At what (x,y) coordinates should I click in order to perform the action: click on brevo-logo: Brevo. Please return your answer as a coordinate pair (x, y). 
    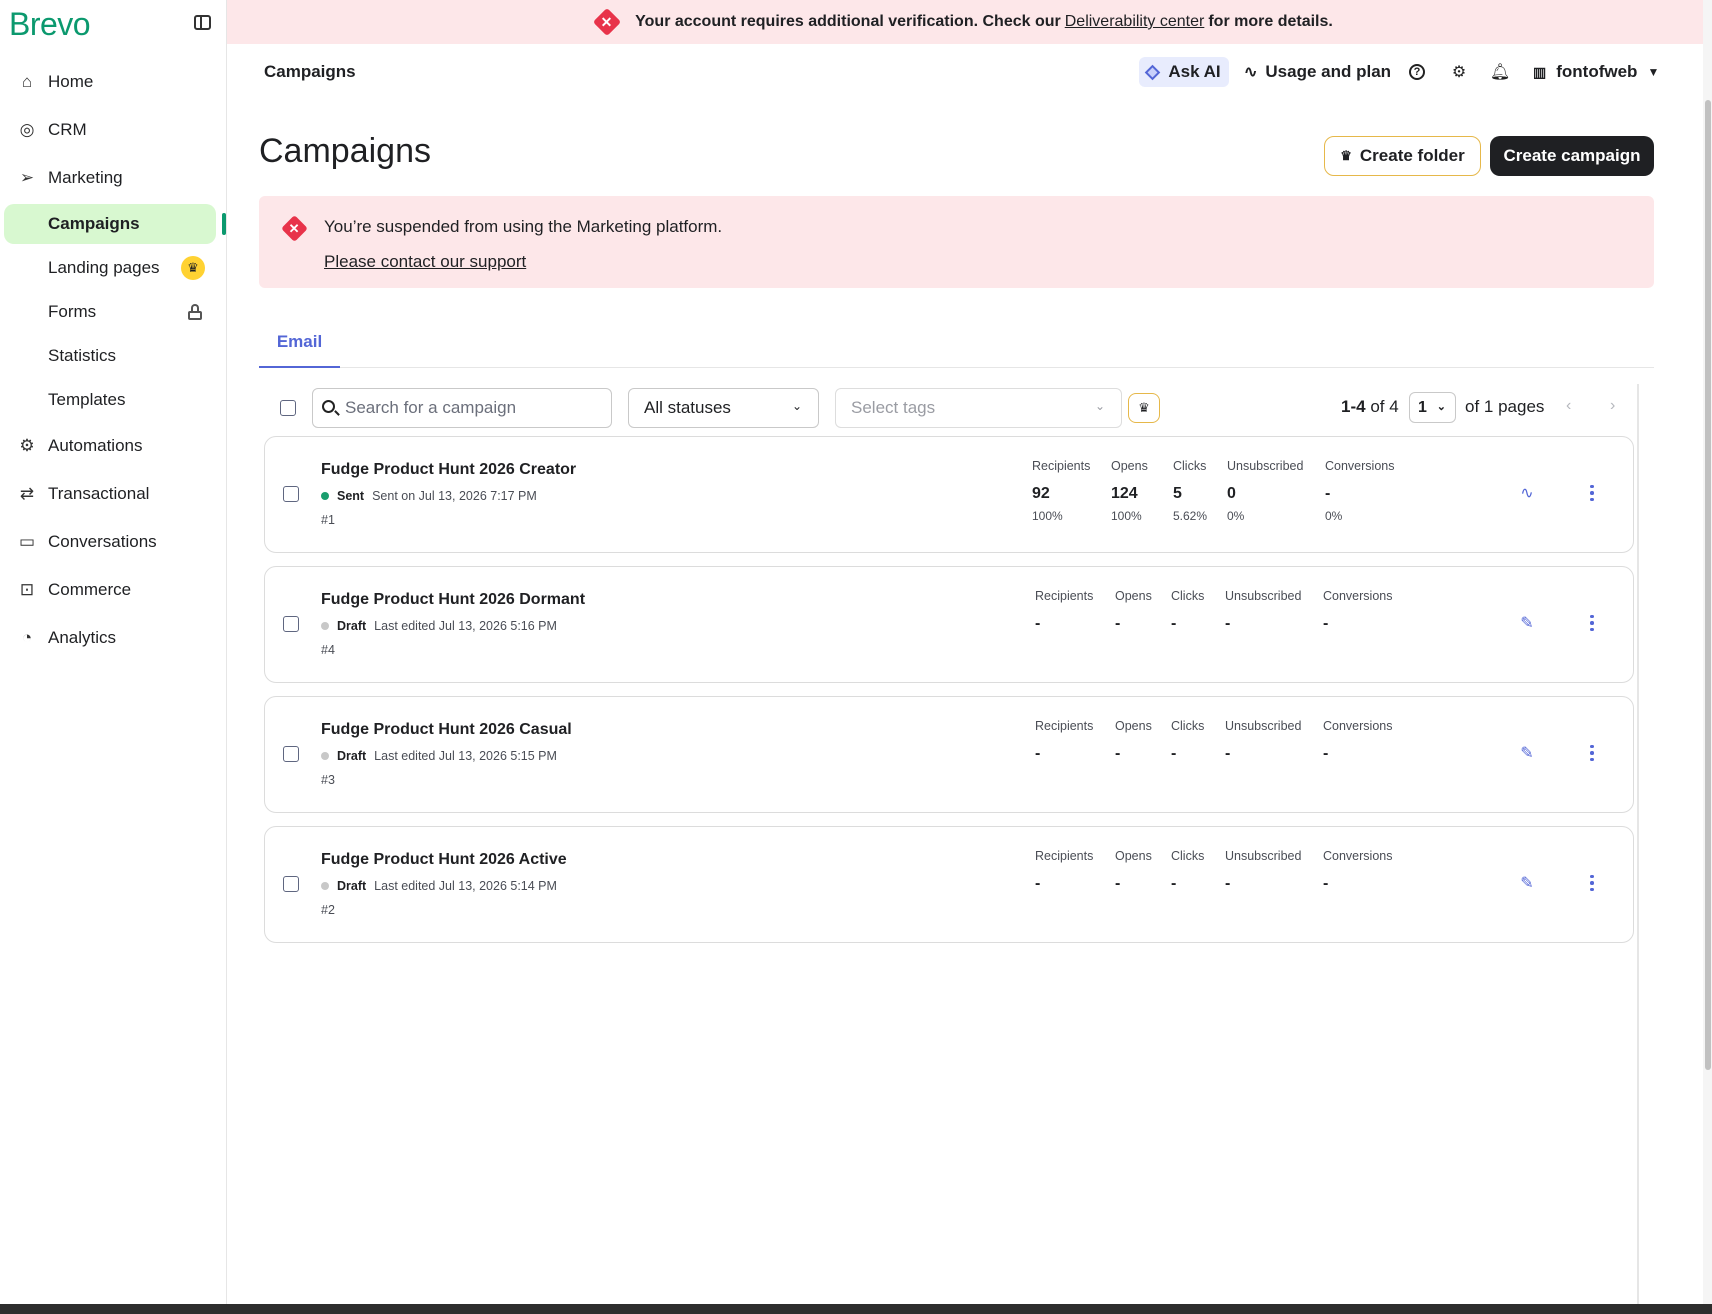
    Looking at the image, I should click on (50, 24).